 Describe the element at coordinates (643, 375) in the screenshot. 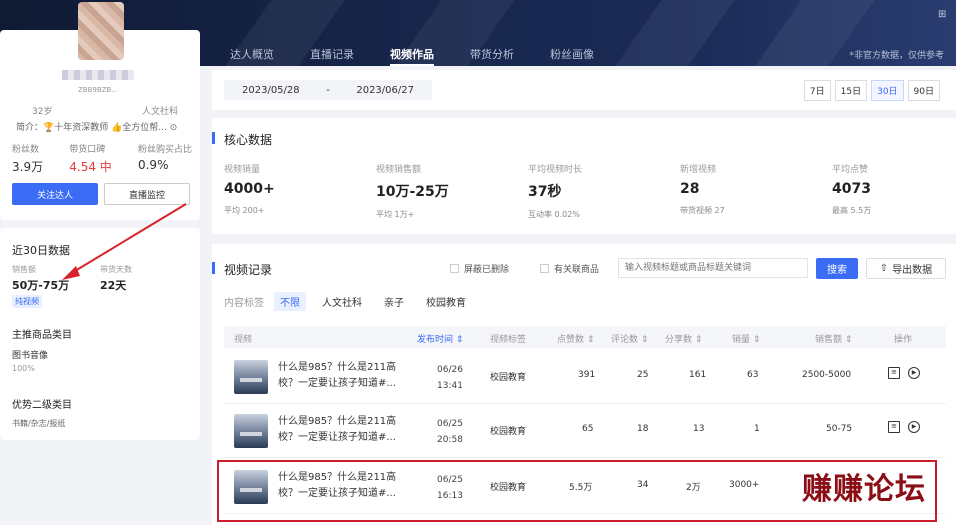

I see `comments-count: 25` at that location.